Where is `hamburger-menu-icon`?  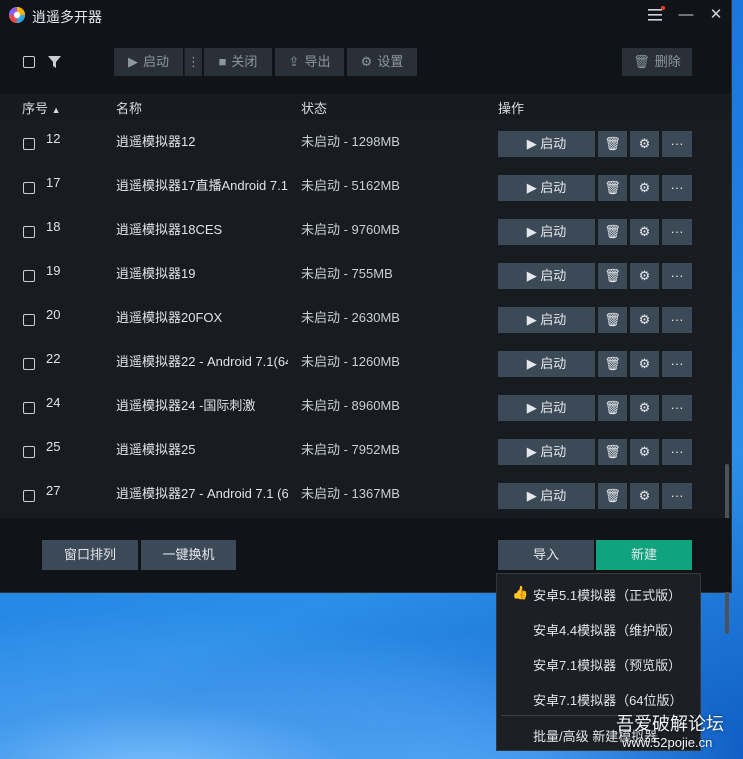 hamburger-menu-icon is located at coordinates (655, 15).